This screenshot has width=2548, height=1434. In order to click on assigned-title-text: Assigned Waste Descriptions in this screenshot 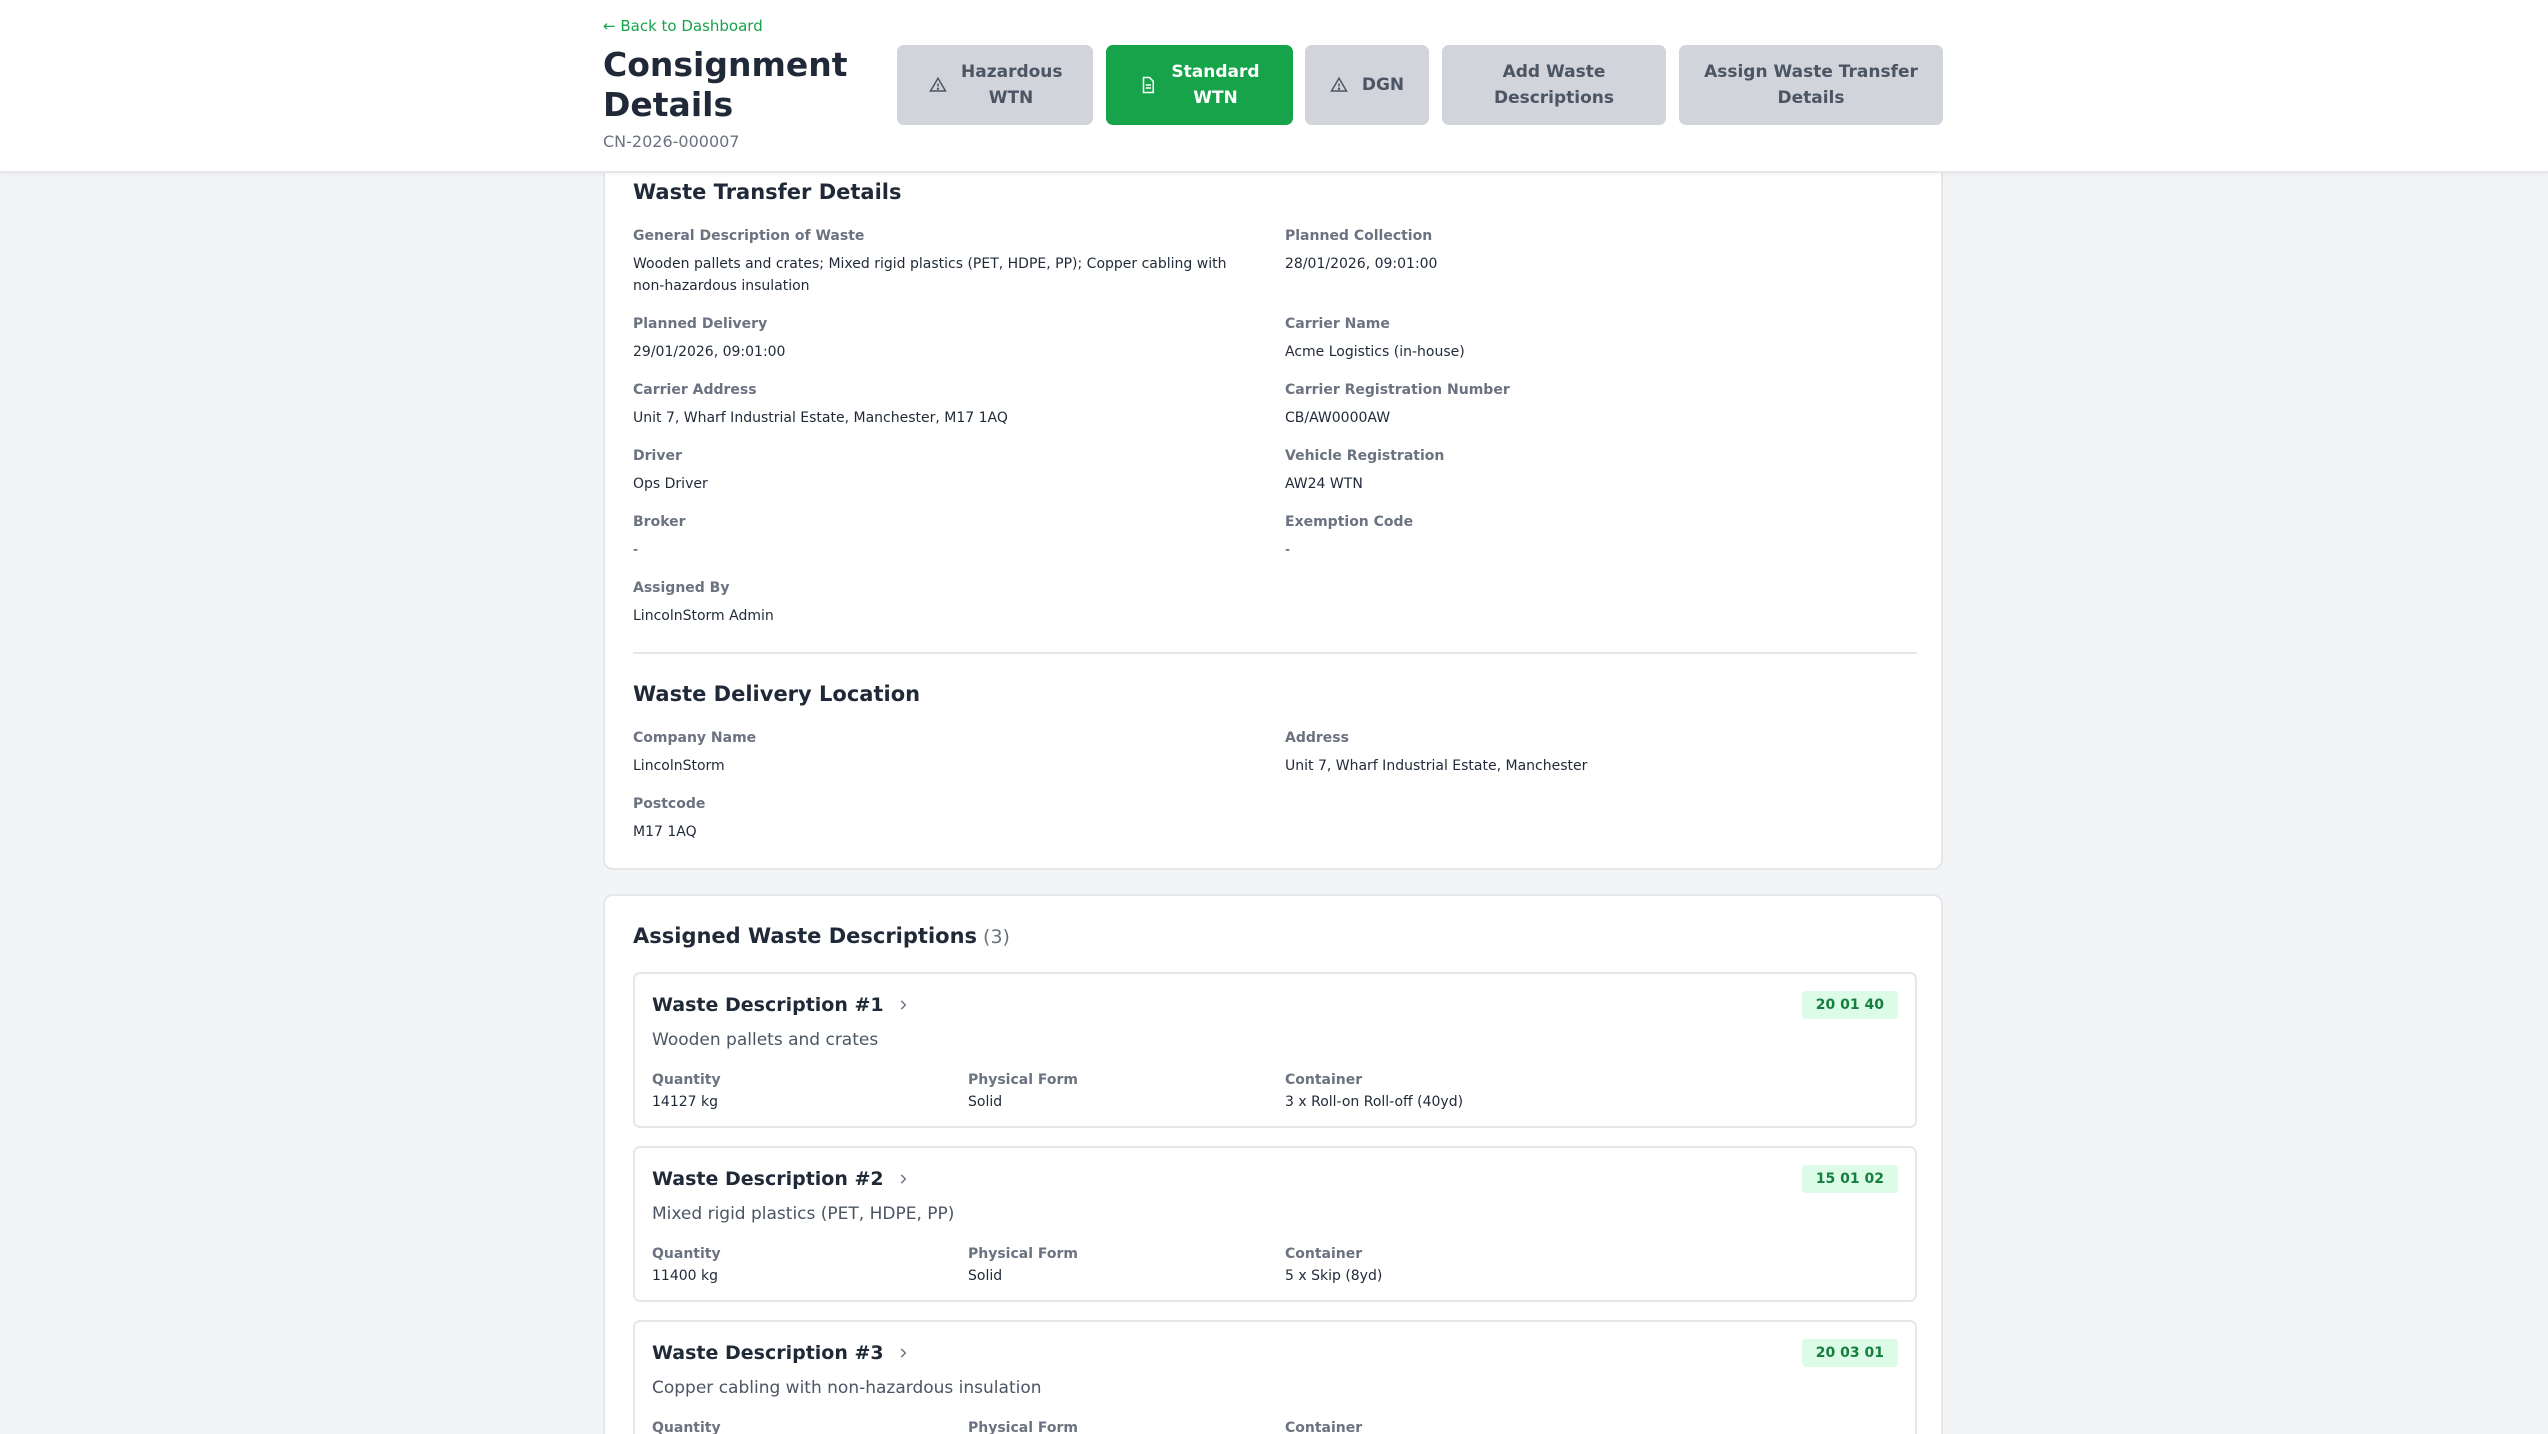, I will do `click(805, 936)`.